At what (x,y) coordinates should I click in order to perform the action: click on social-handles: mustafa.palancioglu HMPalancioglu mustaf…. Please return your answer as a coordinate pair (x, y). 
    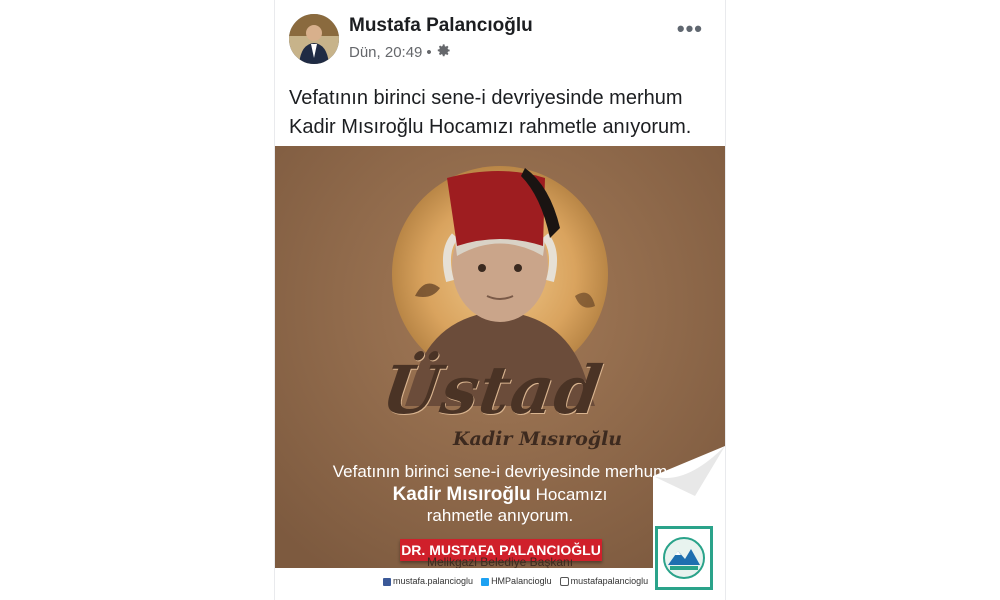
    Looking at the image, I should click on (516, 581).